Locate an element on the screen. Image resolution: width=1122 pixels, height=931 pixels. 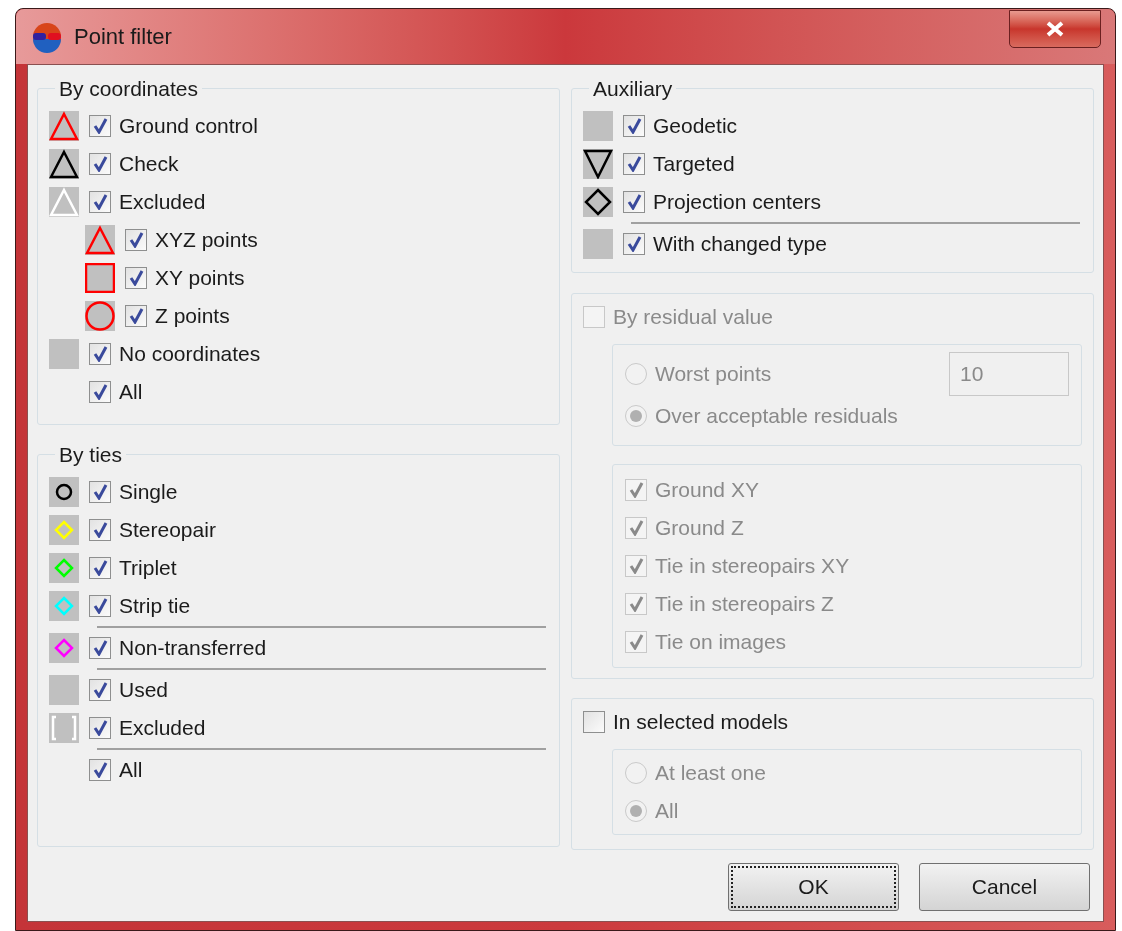
checkbox-label: Tie on images is located at coordinates (721, 642).